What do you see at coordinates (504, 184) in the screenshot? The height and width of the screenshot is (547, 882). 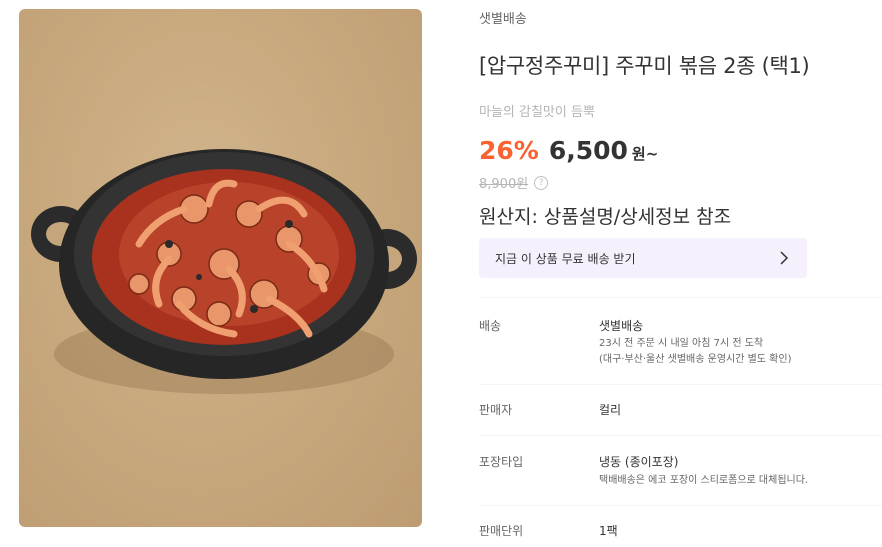 I see `original-price: 8,900원` at bounding box center [504, 184].